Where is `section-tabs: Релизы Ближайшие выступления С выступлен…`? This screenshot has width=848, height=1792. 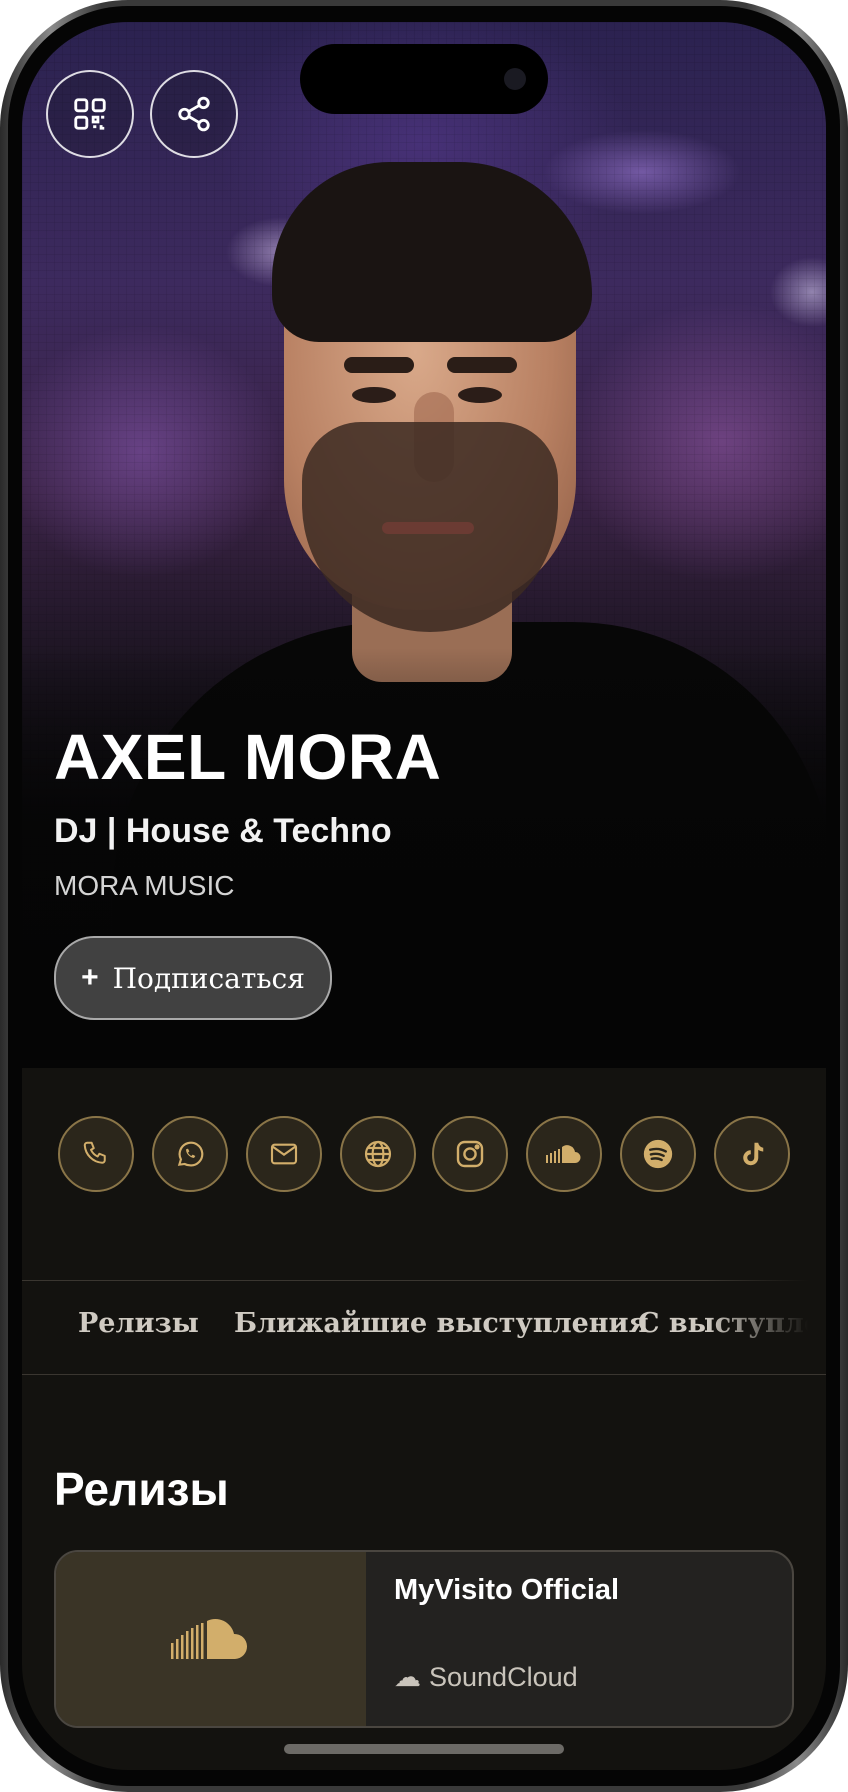
section-tabs: Релизы Ближайшие выступления С выступлен… is located at coordinates (424, 1325).